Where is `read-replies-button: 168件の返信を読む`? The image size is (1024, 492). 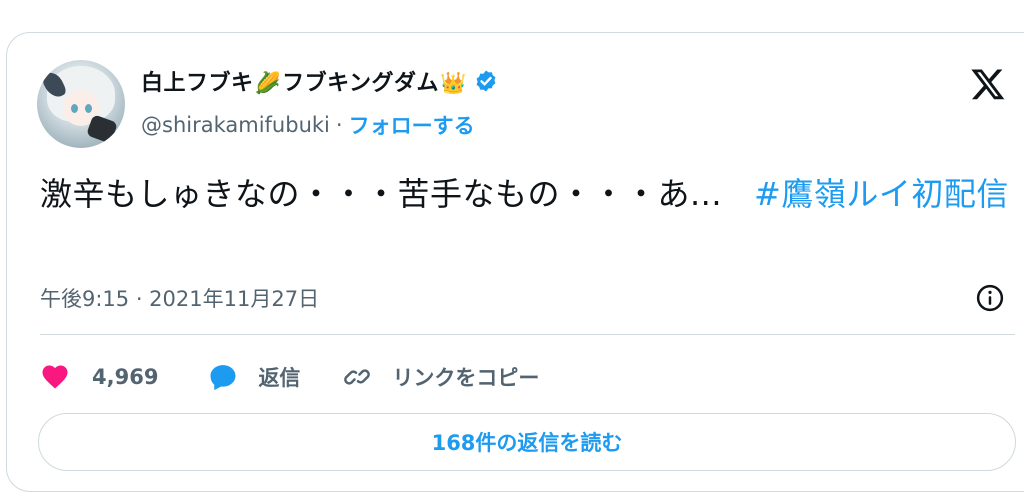 read-replies-button: 168件の返信を読む is located at coordinates (527, 442).